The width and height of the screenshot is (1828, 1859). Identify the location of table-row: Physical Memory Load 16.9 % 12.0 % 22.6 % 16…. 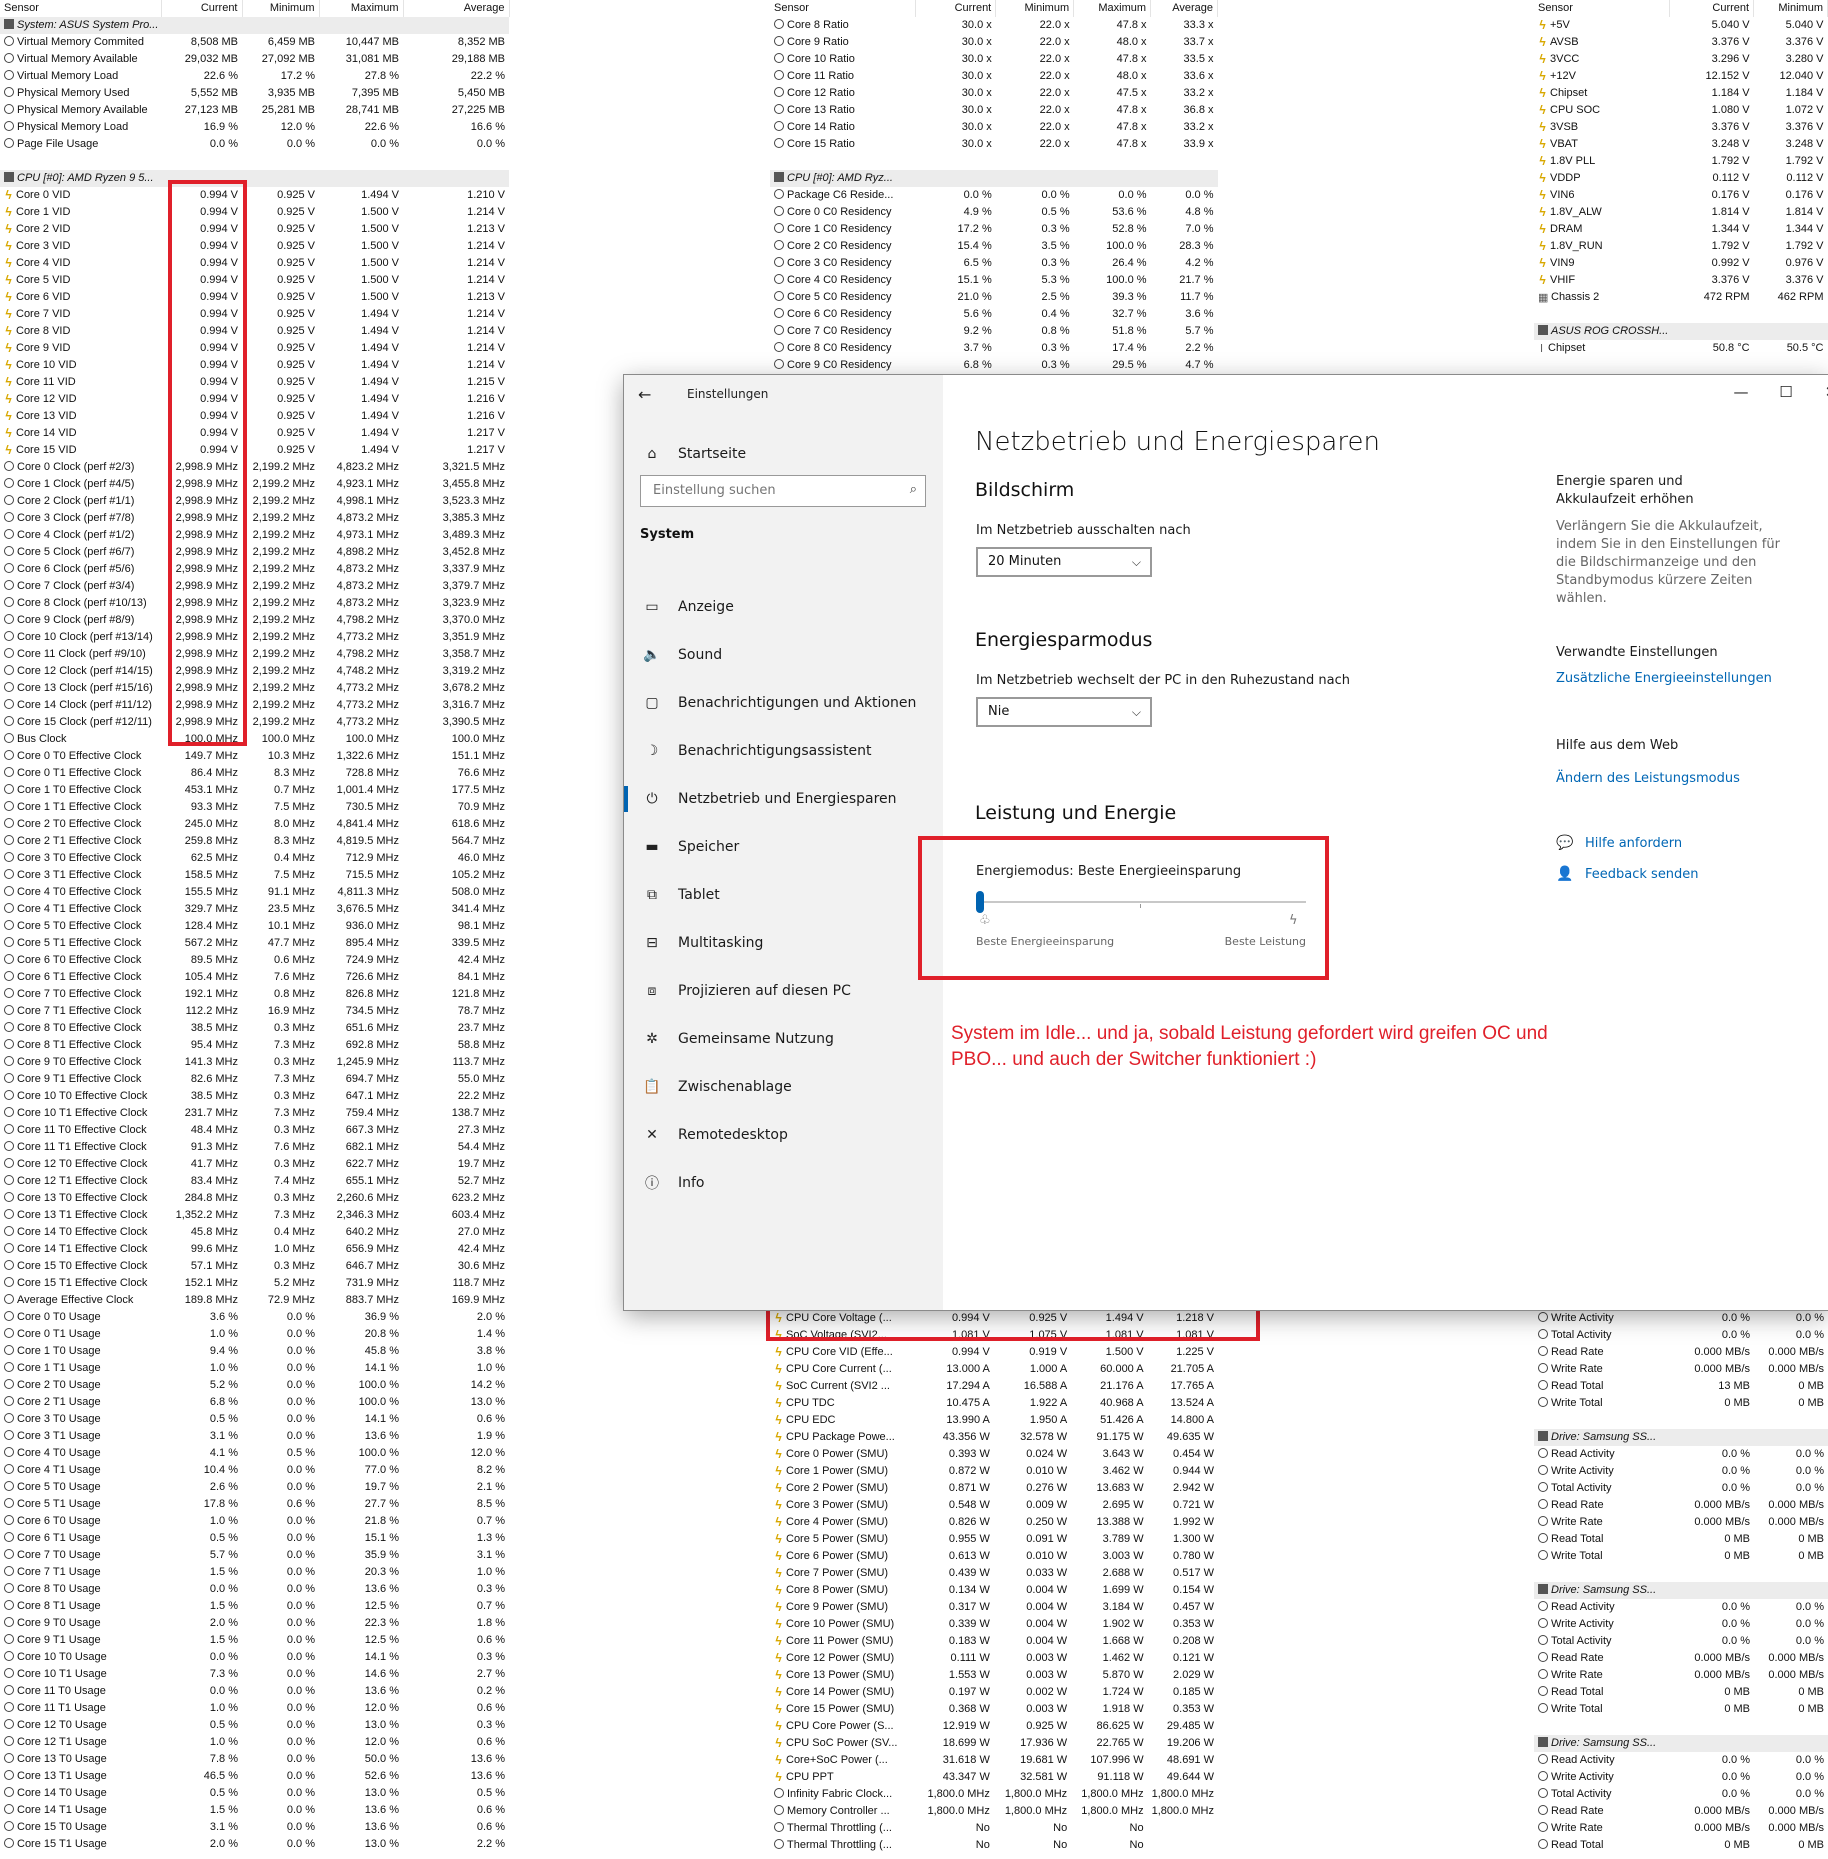
(254, 127).